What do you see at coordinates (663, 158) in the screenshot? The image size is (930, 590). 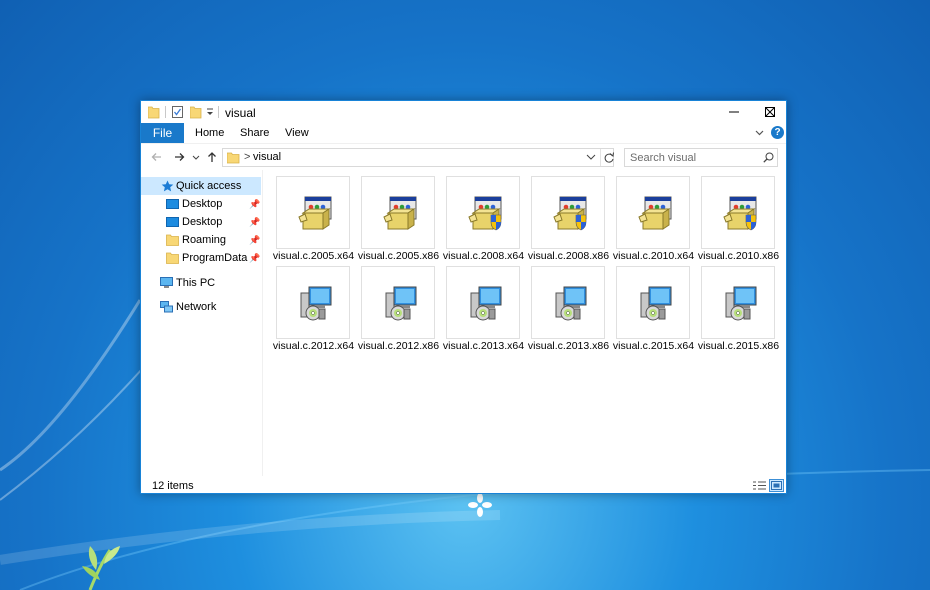 I see `search-placeholder: Search visual` at bounding box center [663, 158].